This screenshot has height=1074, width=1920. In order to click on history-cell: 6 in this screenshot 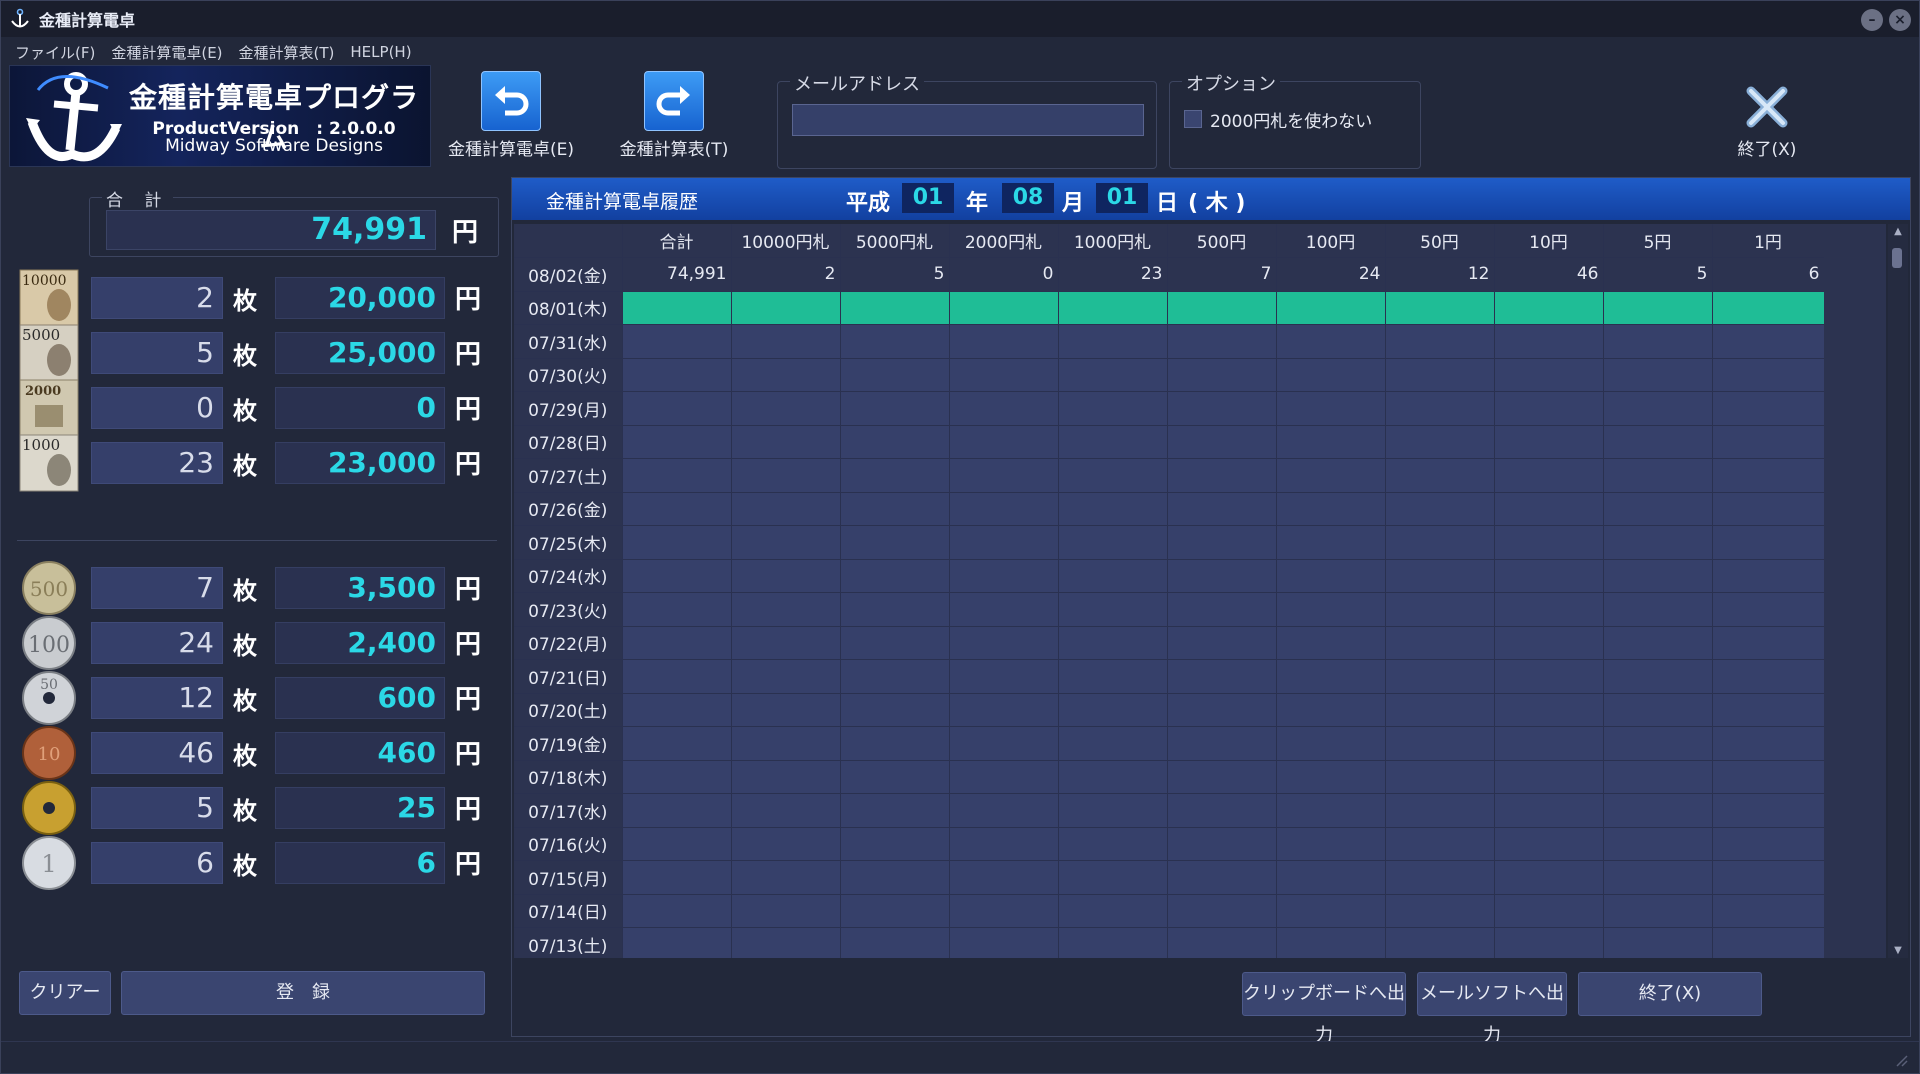, I will do `click(1768, 274)`.